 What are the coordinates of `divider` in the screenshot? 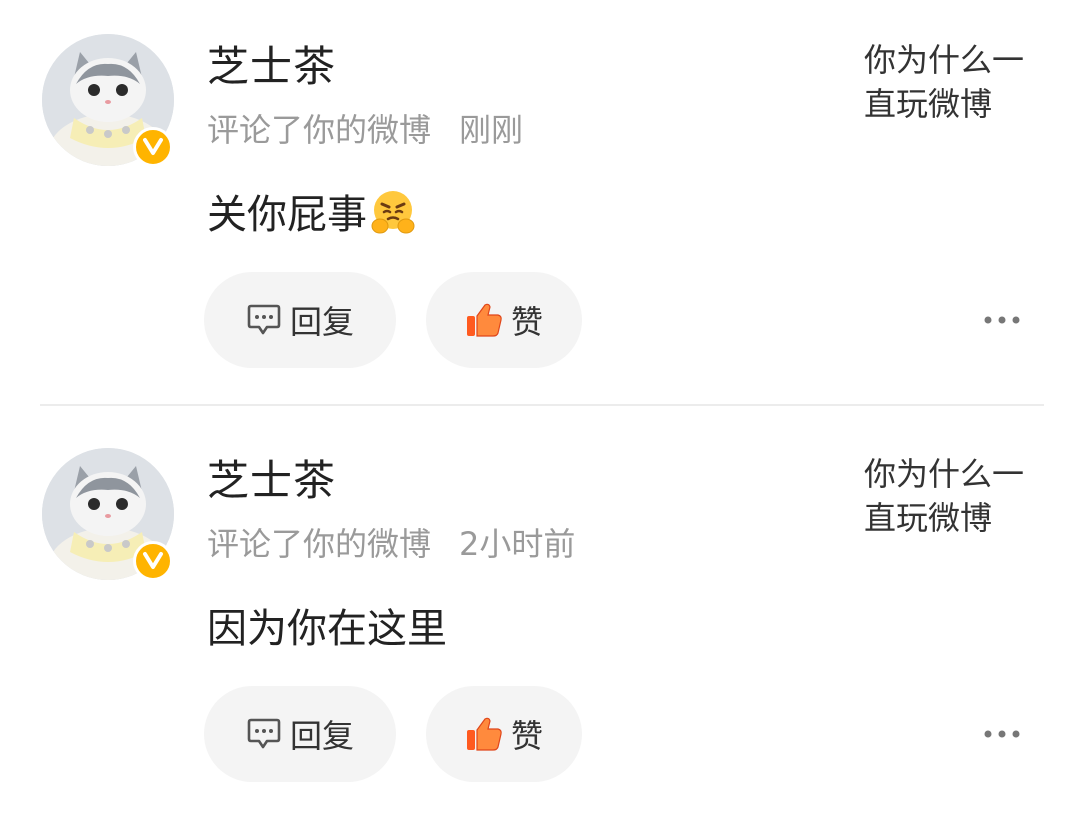 It's located at (542, 405).